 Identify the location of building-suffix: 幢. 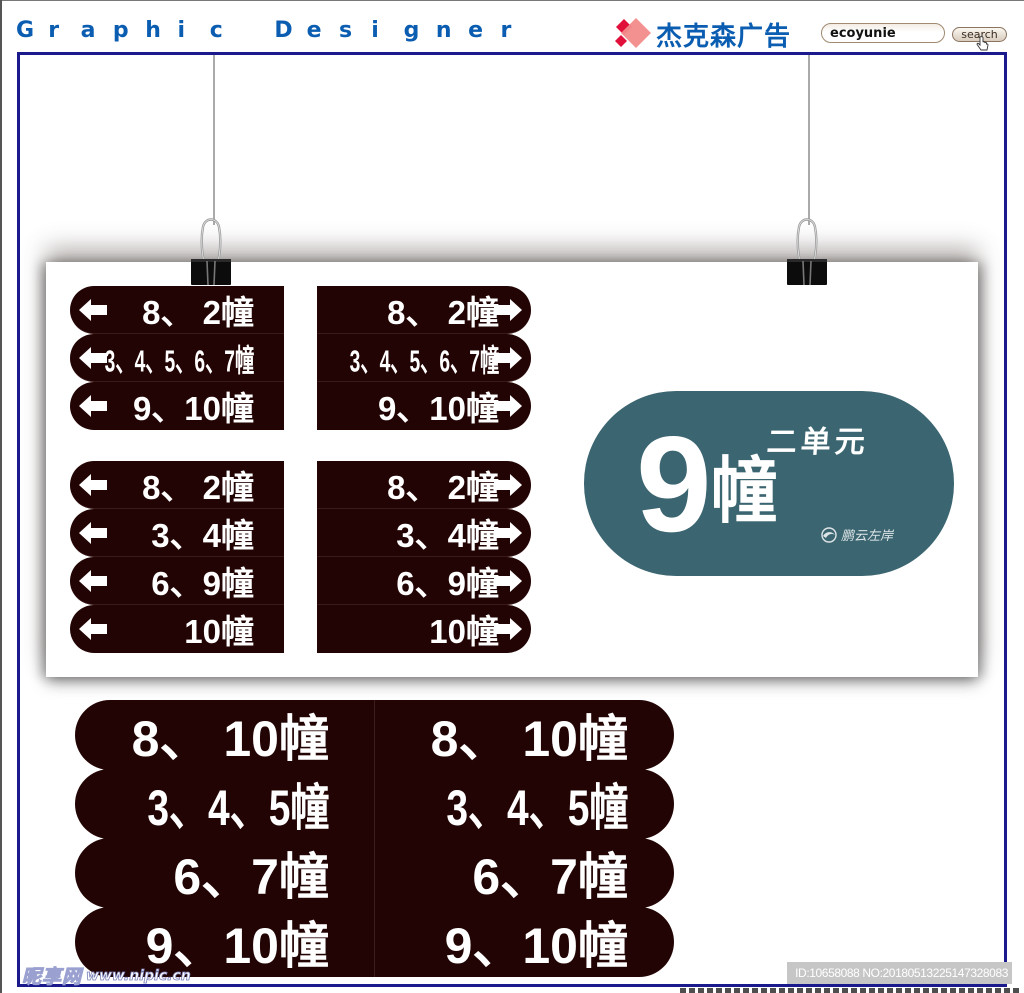
(744, 491).